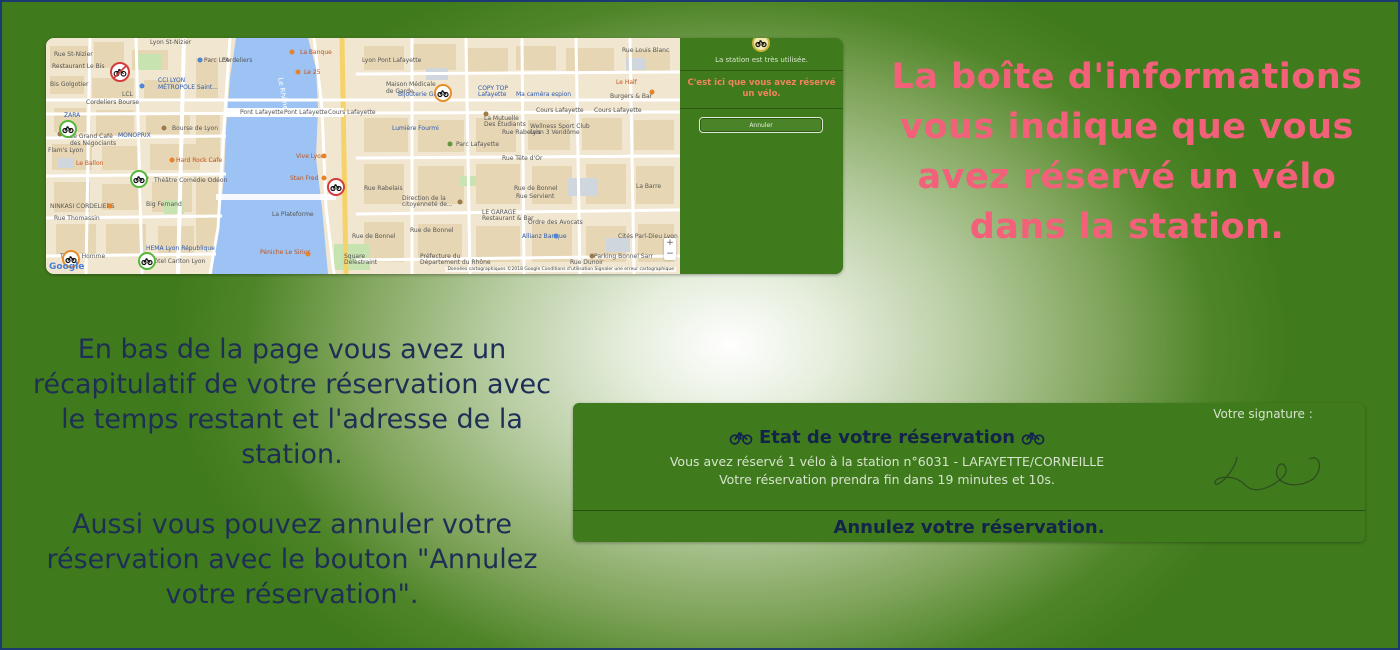 This screenshot has height=650, width=1400. What do you see at coordinates (555, 222) in the screenshot?
I see `svg-text: Ordre des Avocats` at bounding box center [555, 222].